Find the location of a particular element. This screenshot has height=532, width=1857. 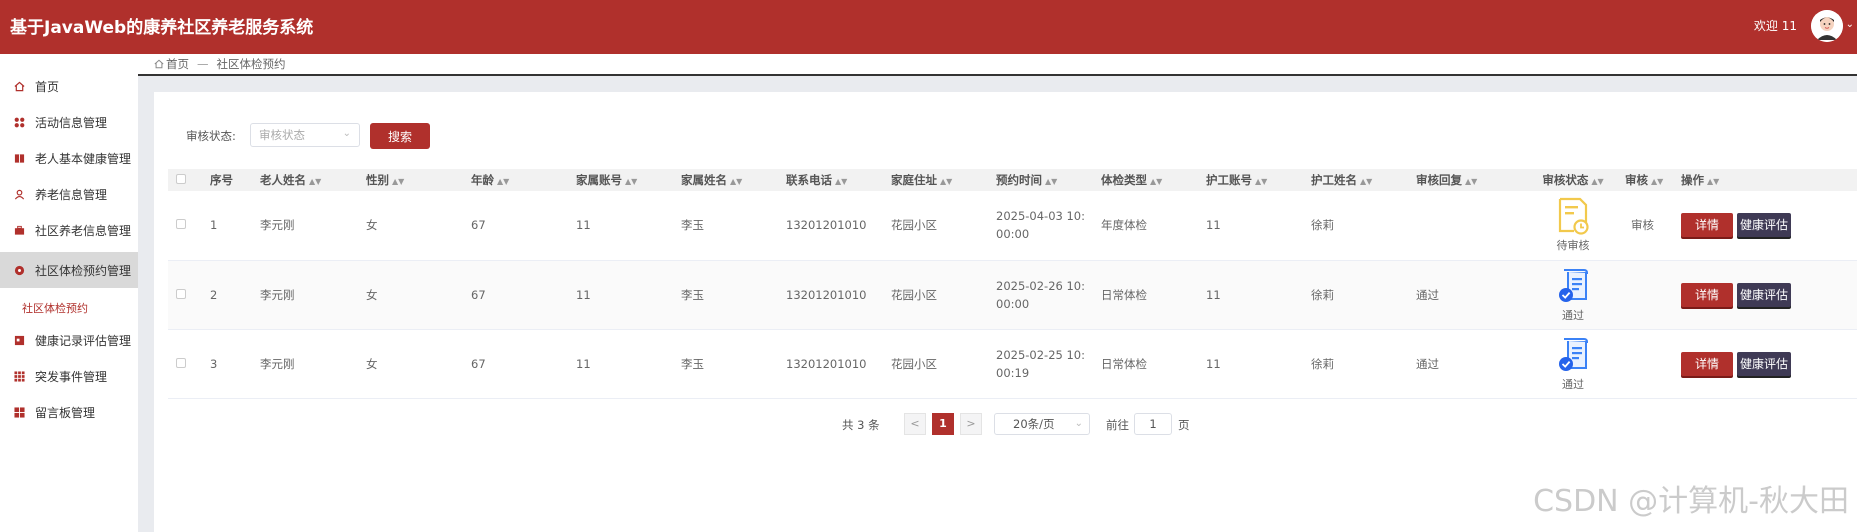

column-header: 审核状态 ▲▼ is located at coordinates (1573, 180).